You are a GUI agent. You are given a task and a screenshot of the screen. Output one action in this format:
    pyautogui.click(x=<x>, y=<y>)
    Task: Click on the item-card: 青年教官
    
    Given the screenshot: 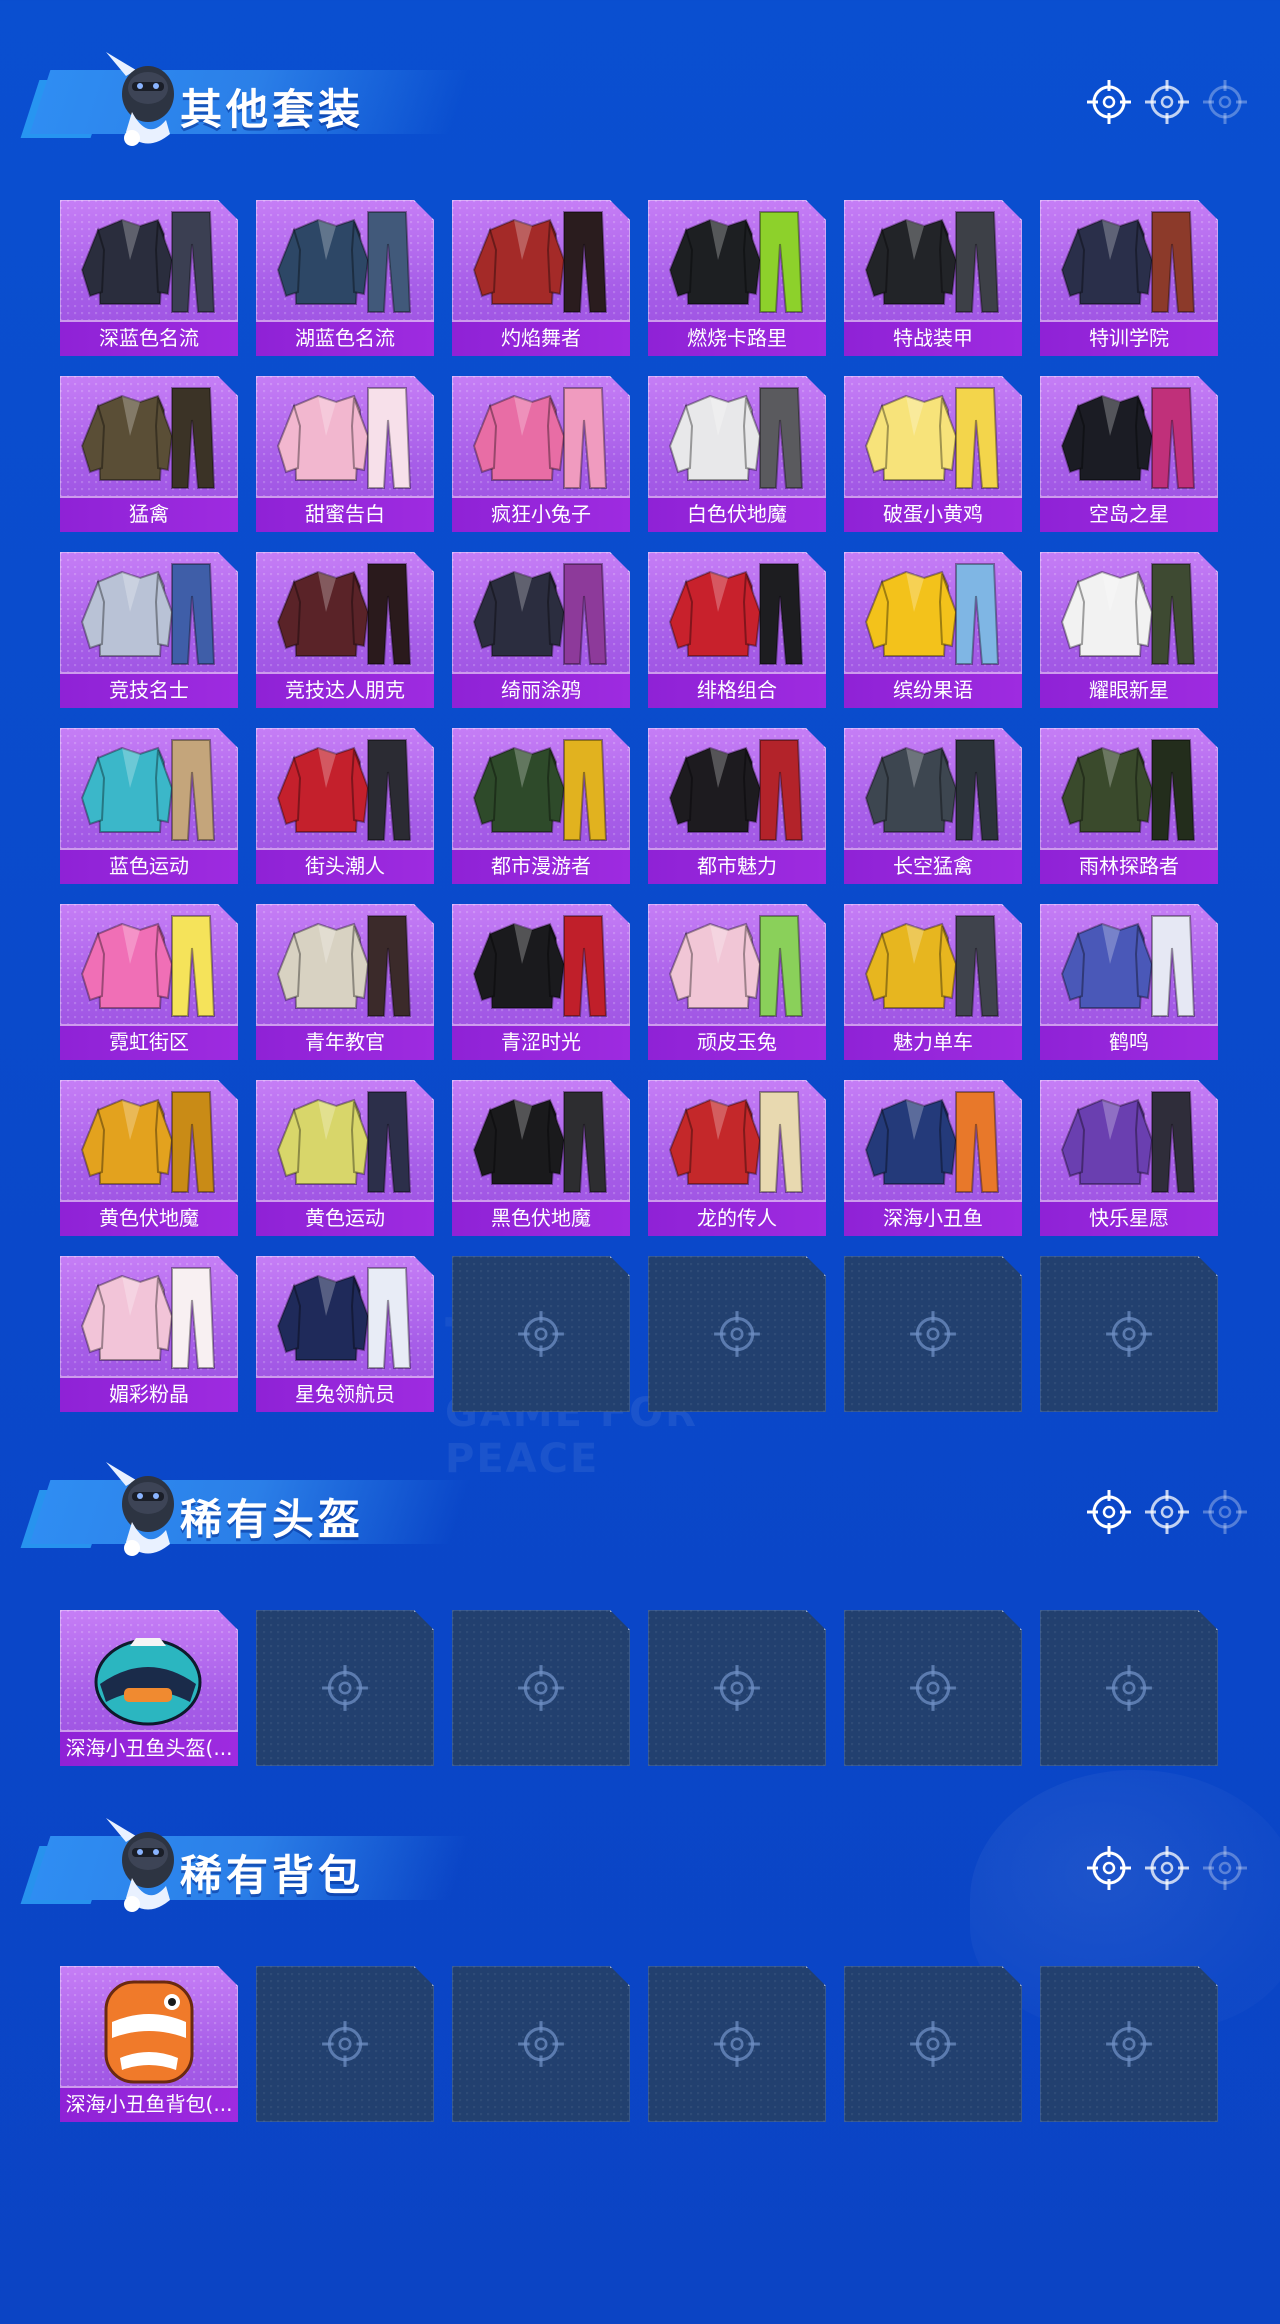 What is the action you would take?
    pyautogui.click(x=345, y=982)
    